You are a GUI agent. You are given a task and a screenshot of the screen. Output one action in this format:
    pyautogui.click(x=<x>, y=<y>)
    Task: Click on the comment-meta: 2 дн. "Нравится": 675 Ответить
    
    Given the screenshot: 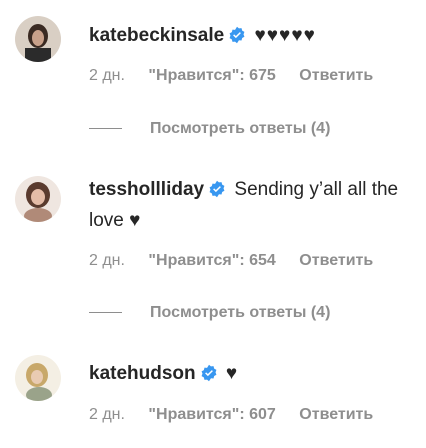 What is the action you would take?
    pyautogui.click(x=231, y=76)
    